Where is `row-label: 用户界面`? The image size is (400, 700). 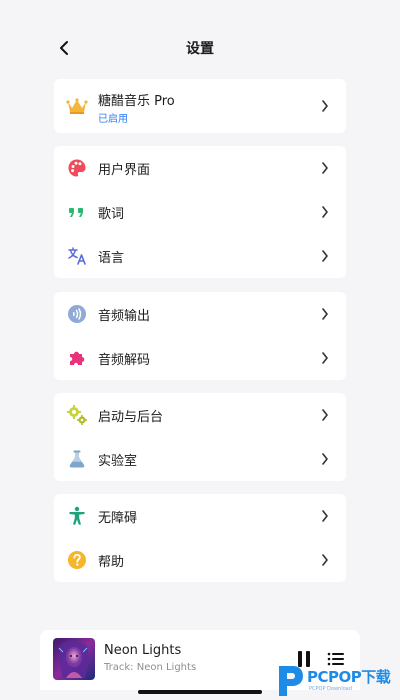
row-label: 用户界面 is located at coordinates (124, 170).